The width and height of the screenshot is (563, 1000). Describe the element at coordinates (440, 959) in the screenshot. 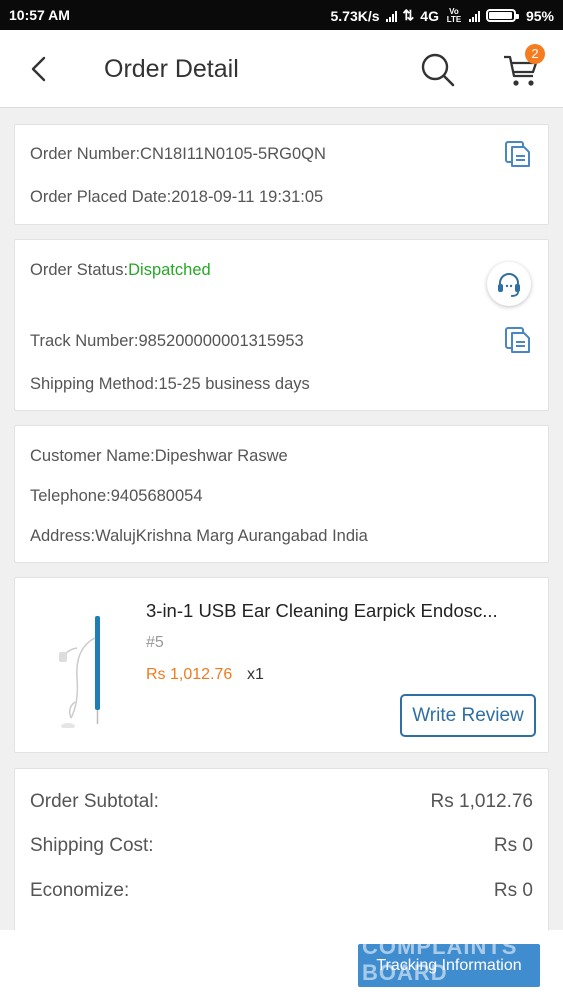

I see `watermark-logo: COMPLAINTS BOARD` at that location.